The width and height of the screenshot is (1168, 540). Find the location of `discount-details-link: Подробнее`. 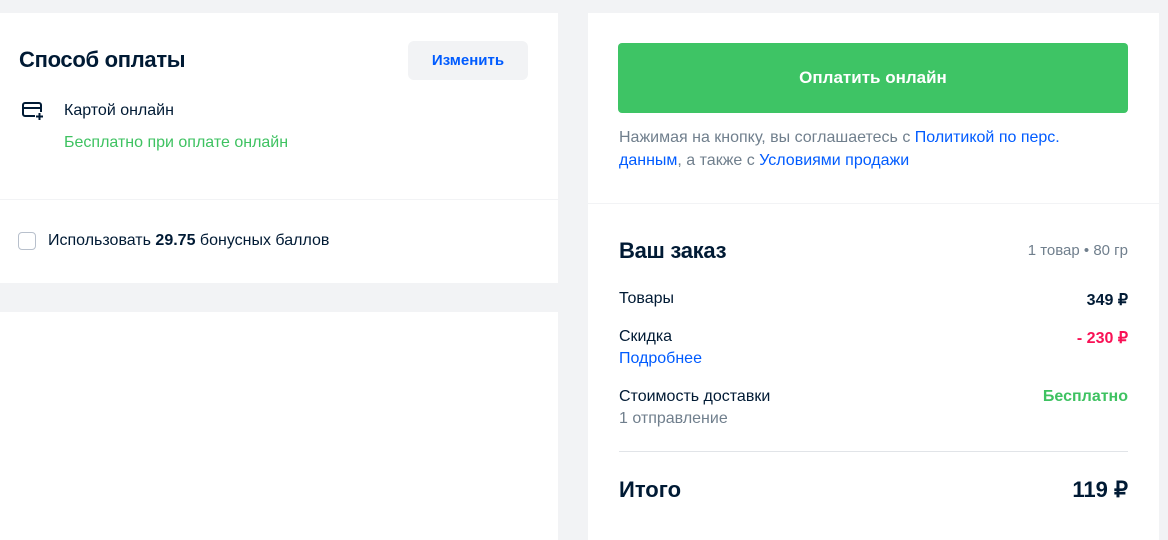

discount-details-link: Подробнее is located at coordinates (660, 359).